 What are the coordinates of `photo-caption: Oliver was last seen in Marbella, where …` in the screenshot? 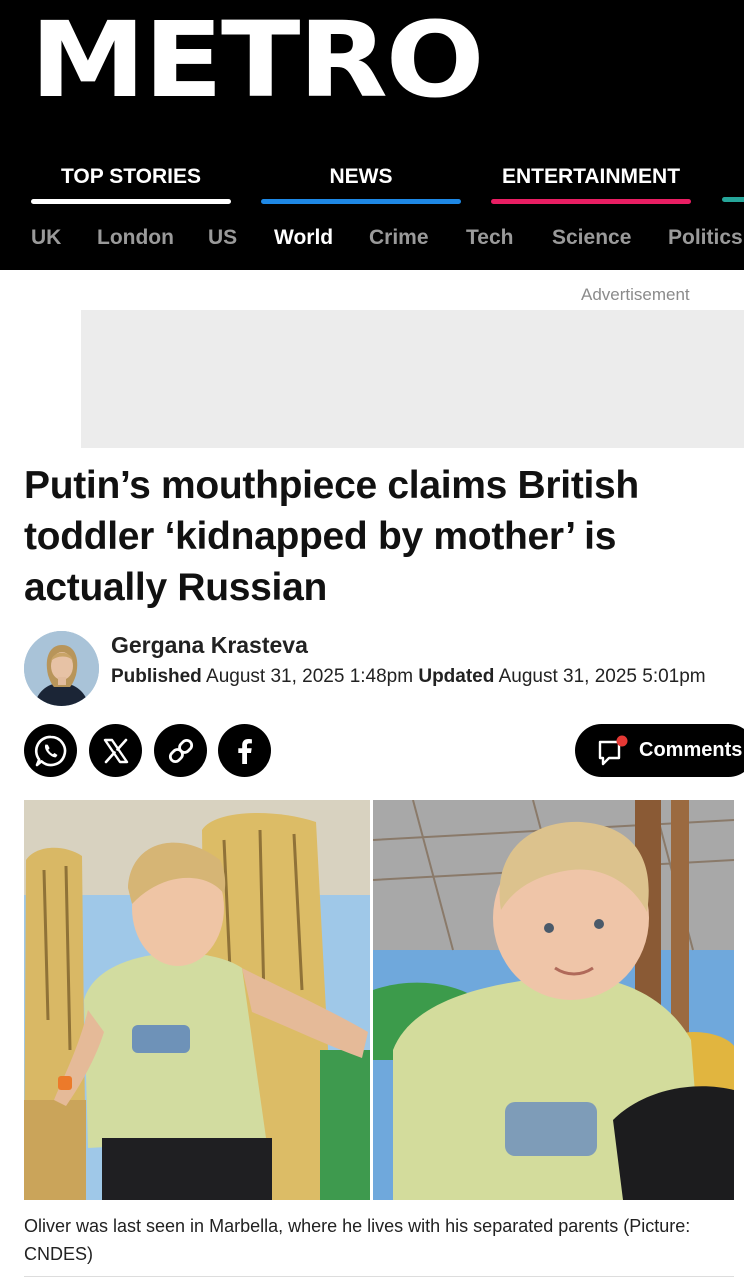 It's located at (357, 1240).